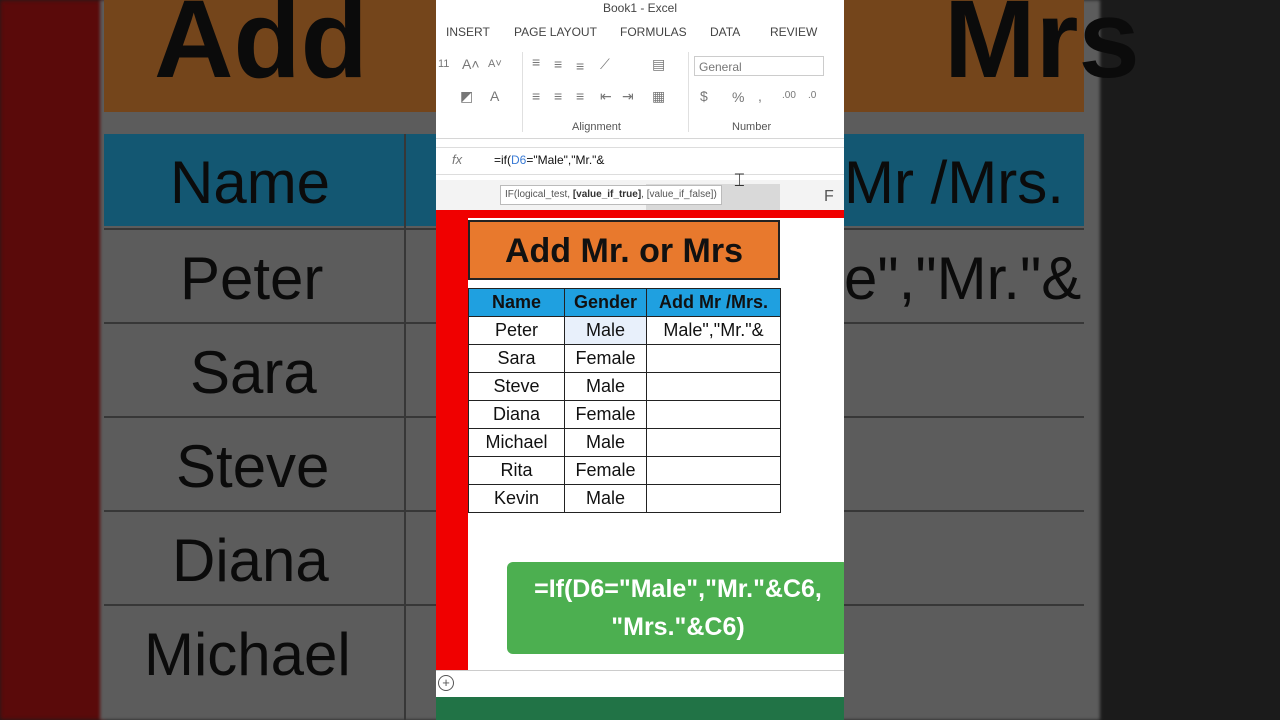 The image size is (1280, 720). I want to click on ribbon-tabs: INSERT PAGE LAYOUT FORMULAS DATA REVIEW, so click(640, 33).